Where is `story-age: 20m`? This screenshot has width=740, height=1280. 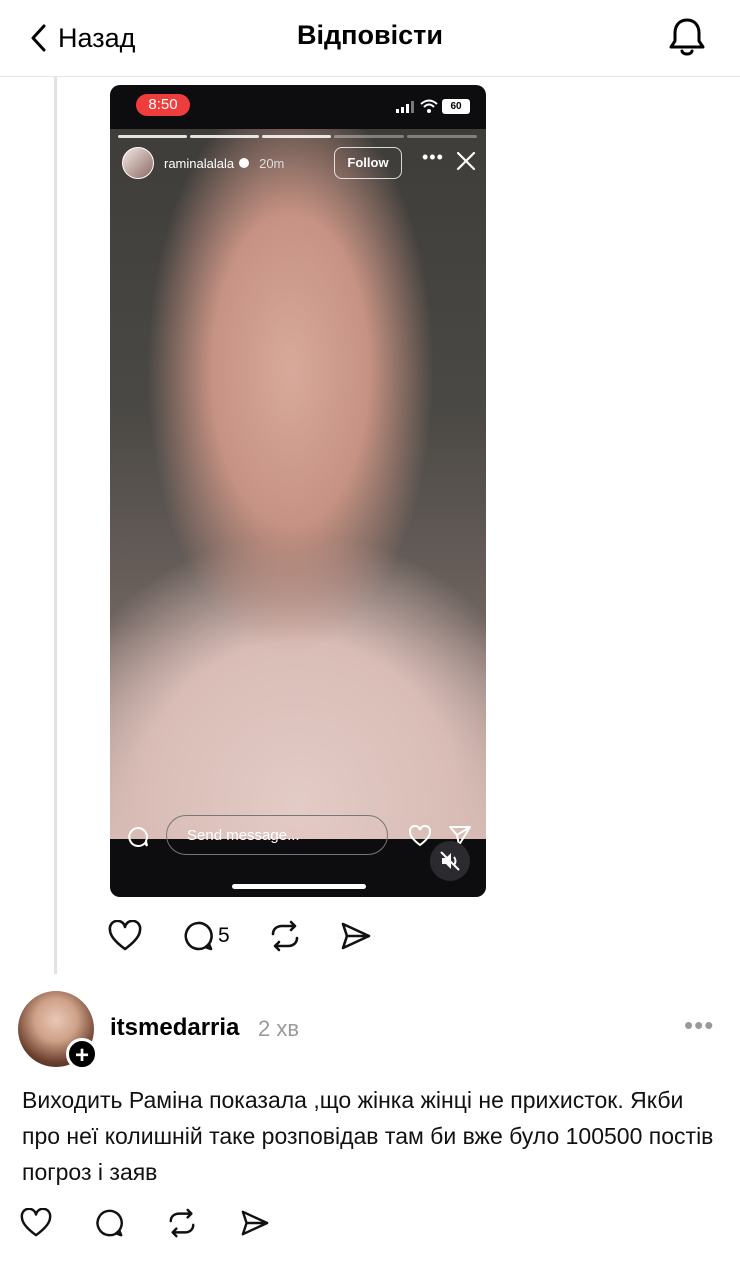
story-age: 20m is located at coordinates (272, 163).